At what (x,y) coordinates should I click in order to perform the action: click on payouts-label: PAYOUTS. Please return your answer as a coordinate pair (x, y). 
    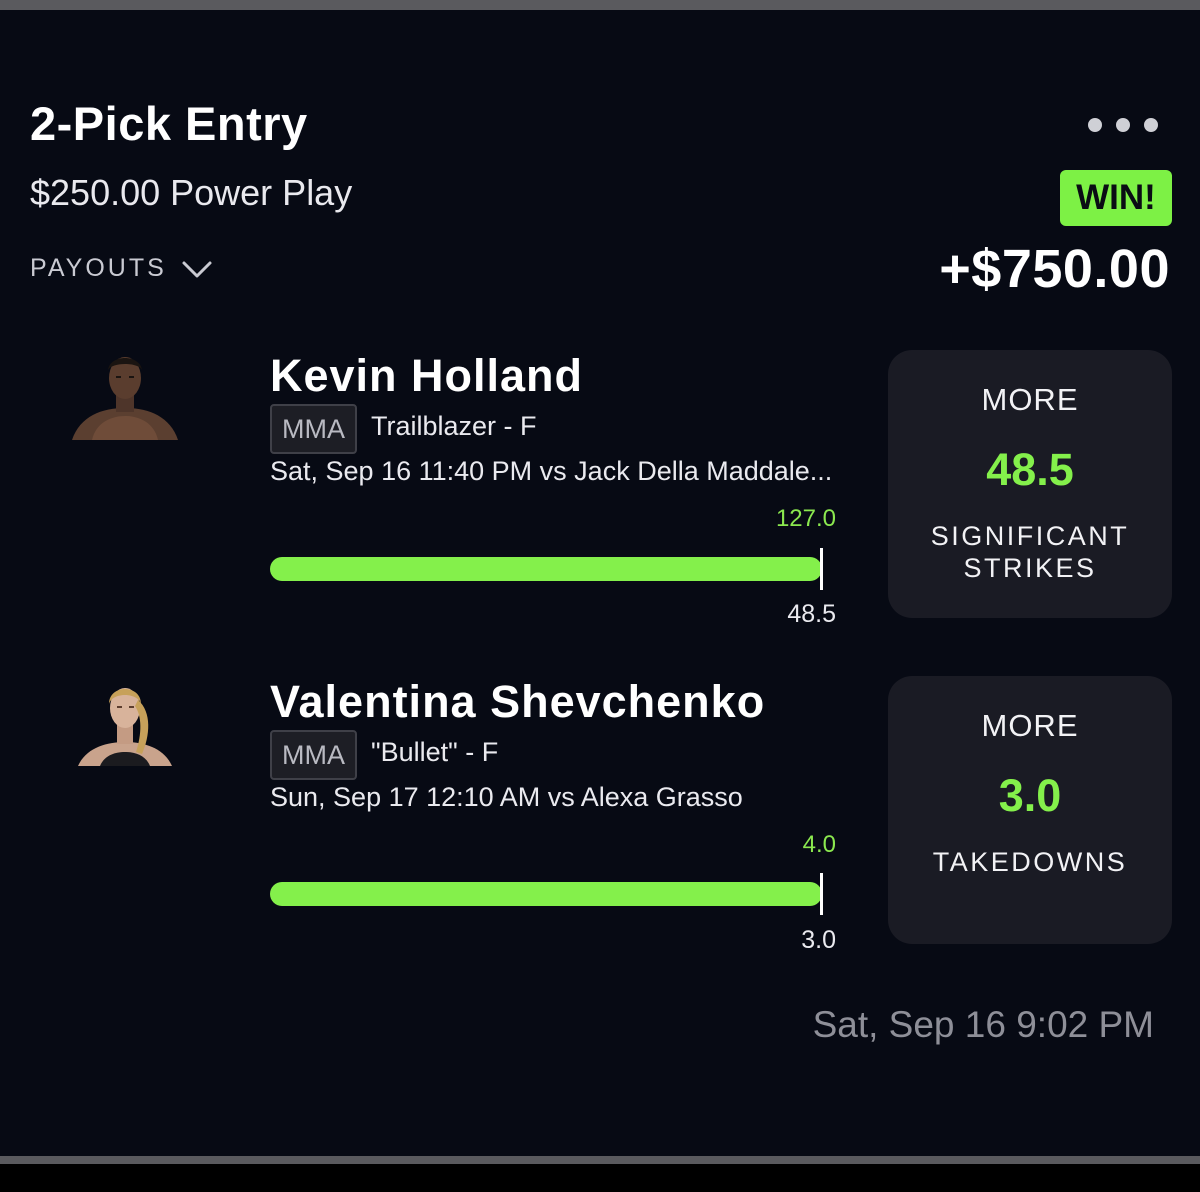
    Looking at the image, I should click on (98, 268).